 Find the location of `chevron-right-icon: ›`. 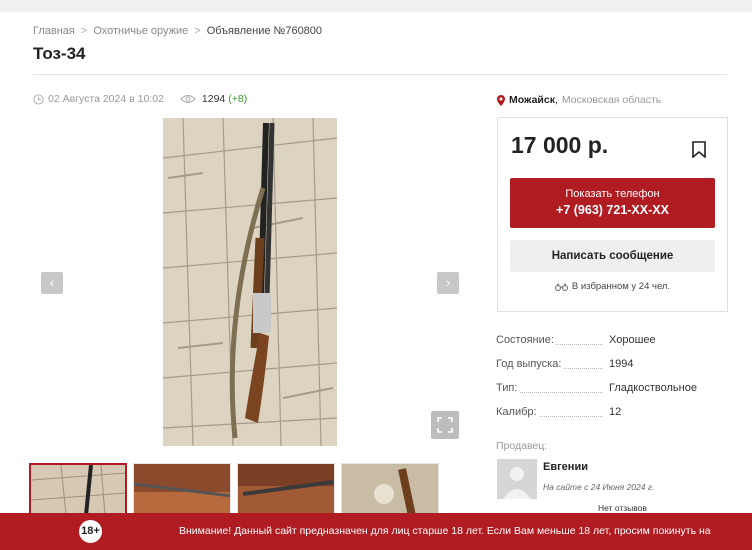

chevron-right-icon: › is located at coordinates (448, 282).